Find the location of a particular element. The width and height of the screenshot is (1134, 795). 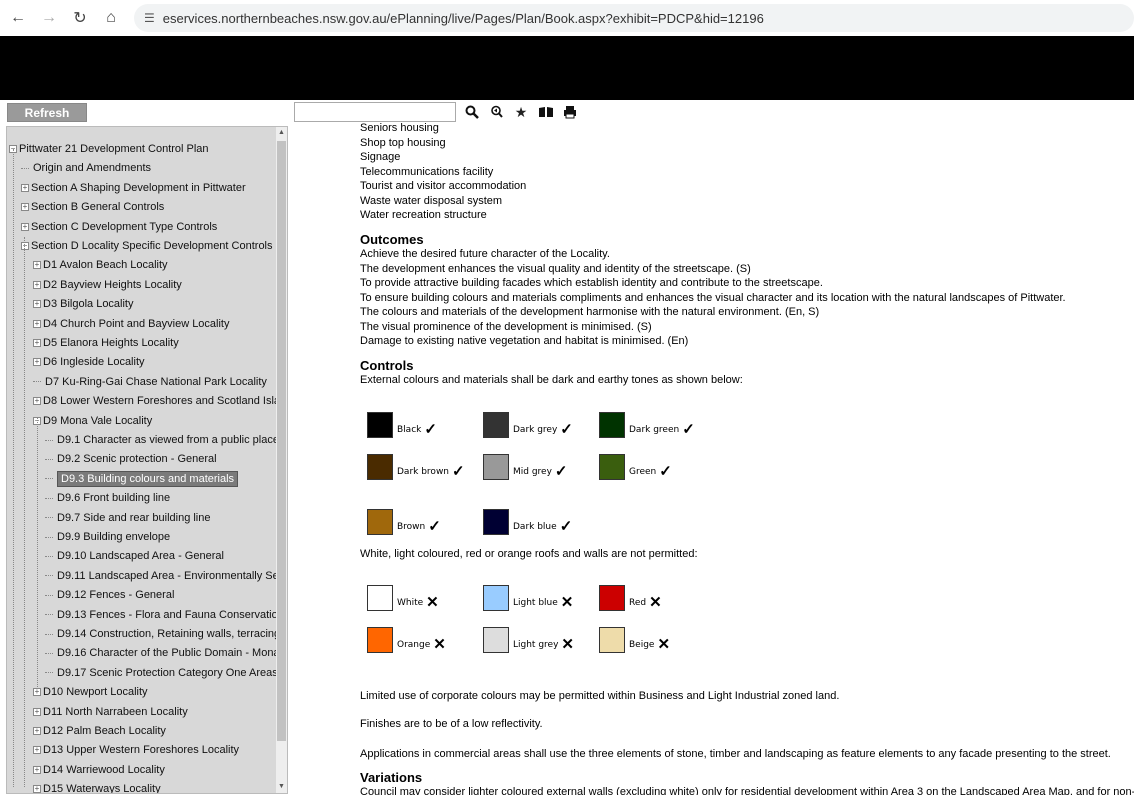

tree-item: D9.9 Building envelope is located at coordinates (107, 537).